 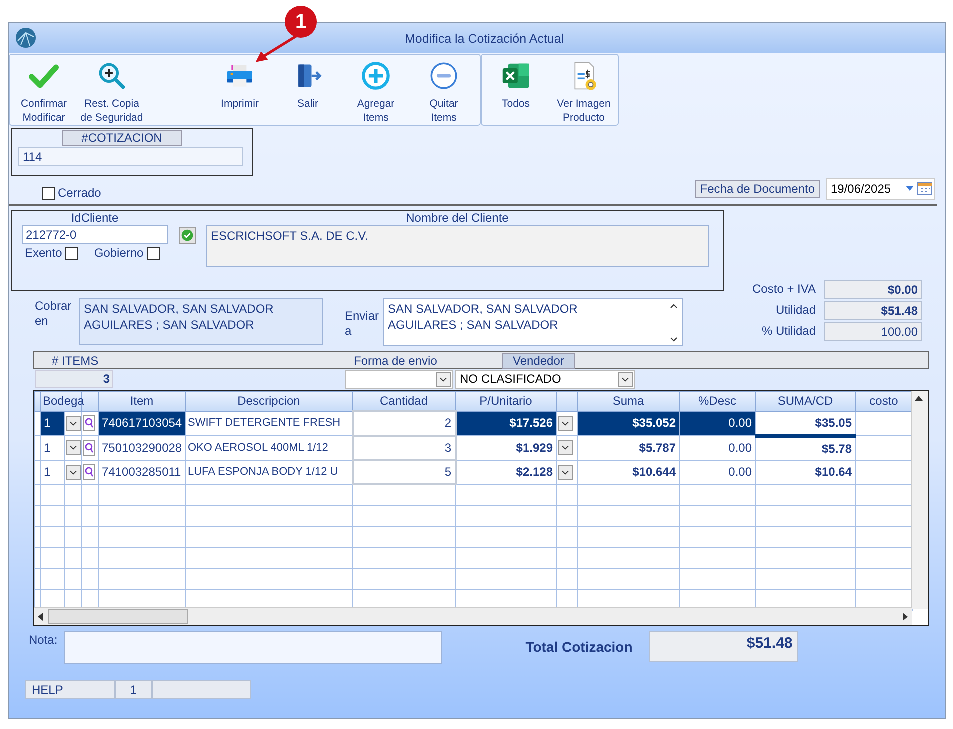 I want to click on note-label: Nota:, so click(x=43, y=640).